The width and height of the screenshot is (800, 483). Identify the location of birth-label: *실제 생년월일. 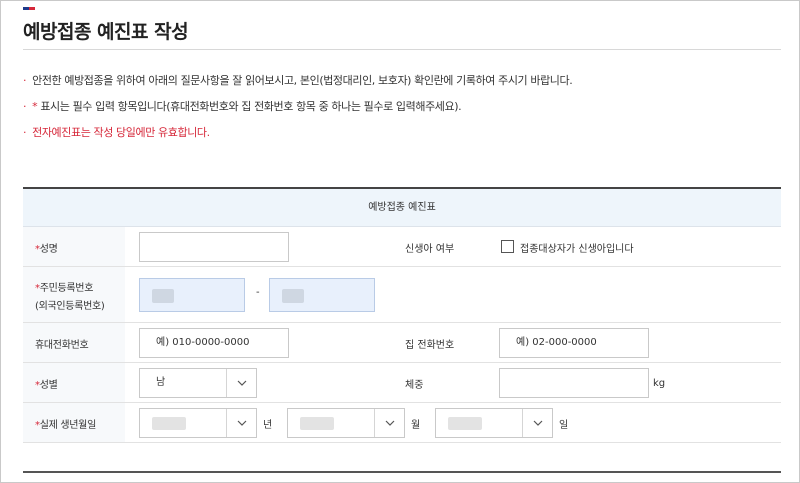
(65, 425).